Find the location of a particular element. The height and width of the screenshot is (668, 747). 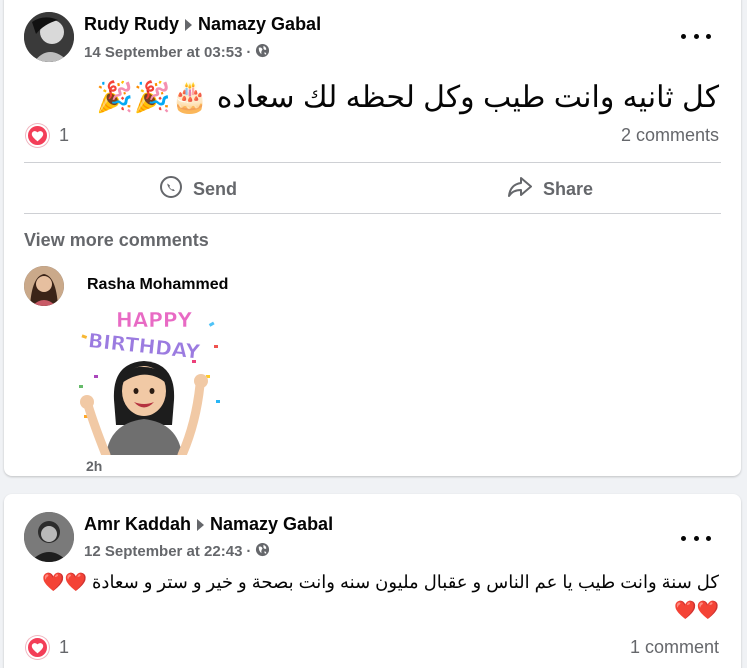

share-button: Share is located at coordinates (550, 189).